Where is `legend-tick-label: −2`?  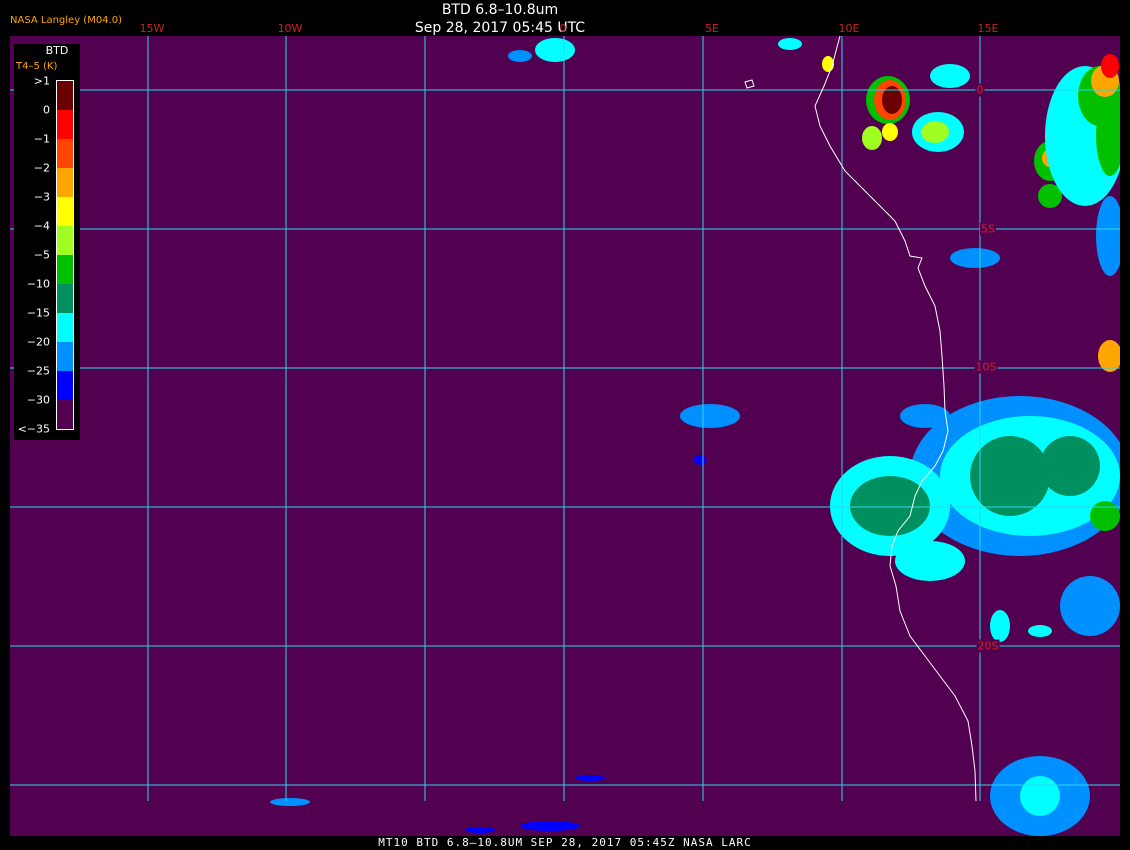 legend-tick-label: −2 is located at coordinates (41, 168).